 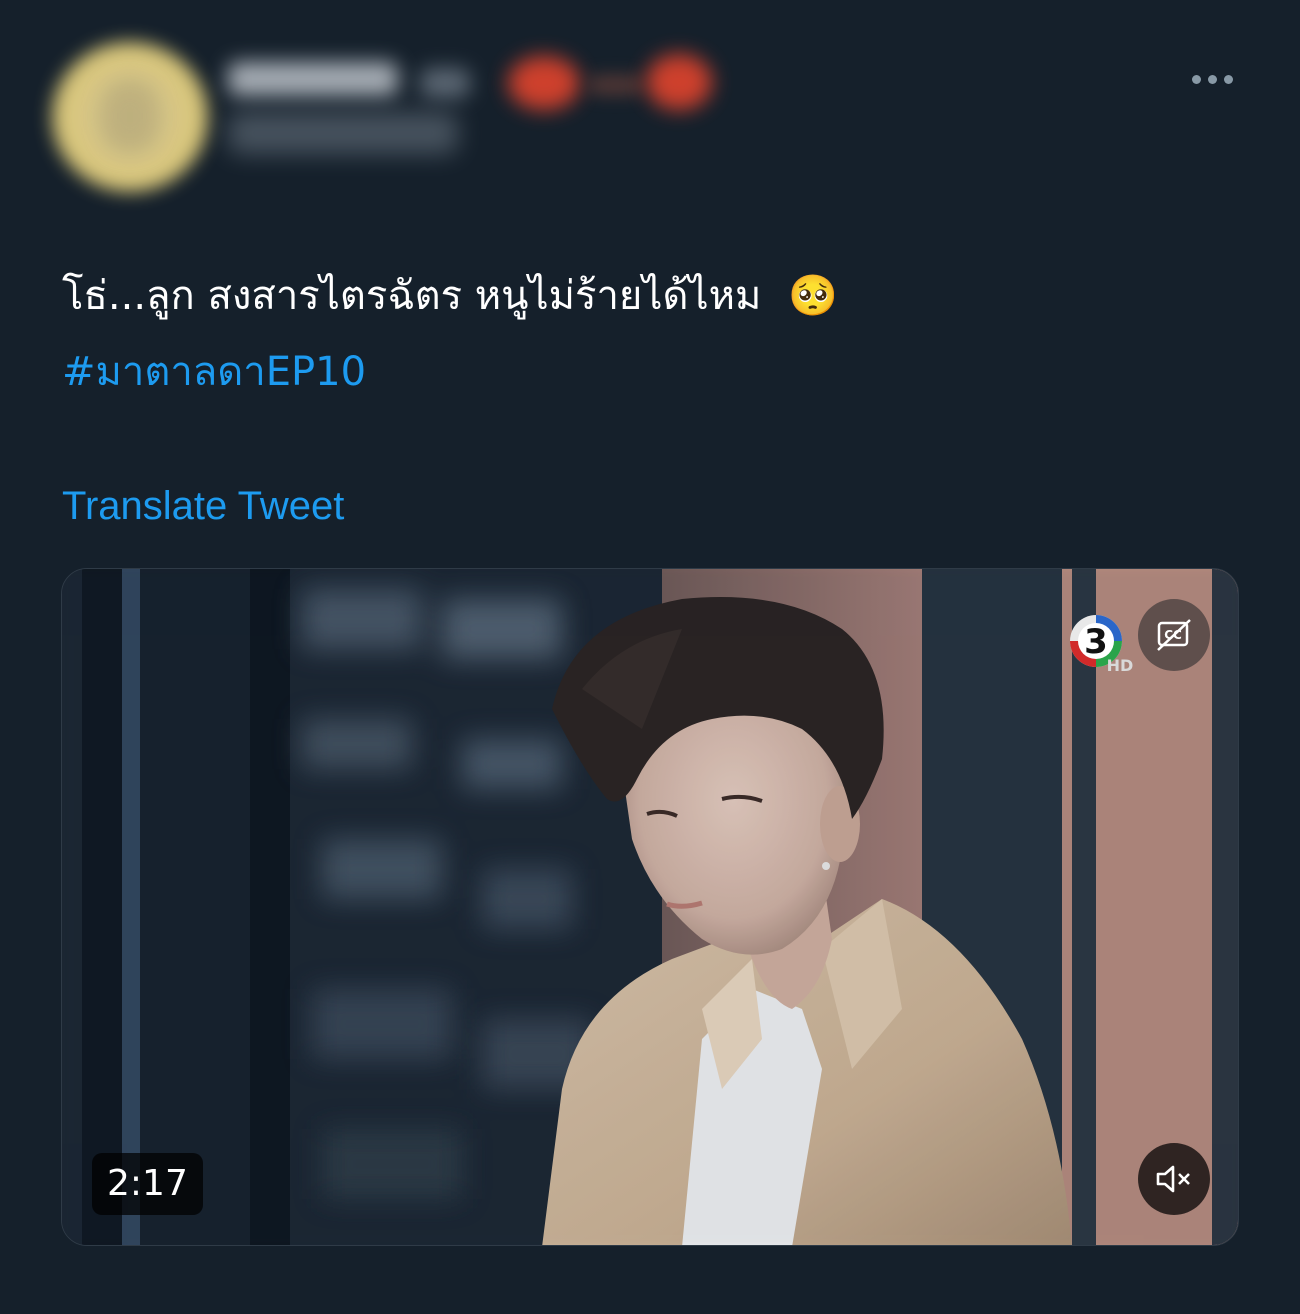 I want to click on more-horizontal-icon, so click(x=1212, y=79).